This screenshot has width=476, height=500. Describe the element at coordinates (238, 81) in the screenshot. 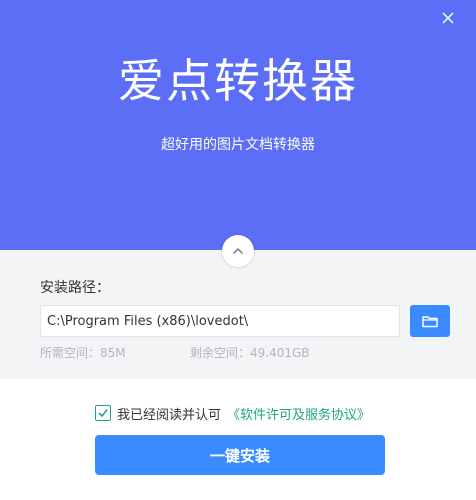

I see `app-title: 爱点转换器` at that location.